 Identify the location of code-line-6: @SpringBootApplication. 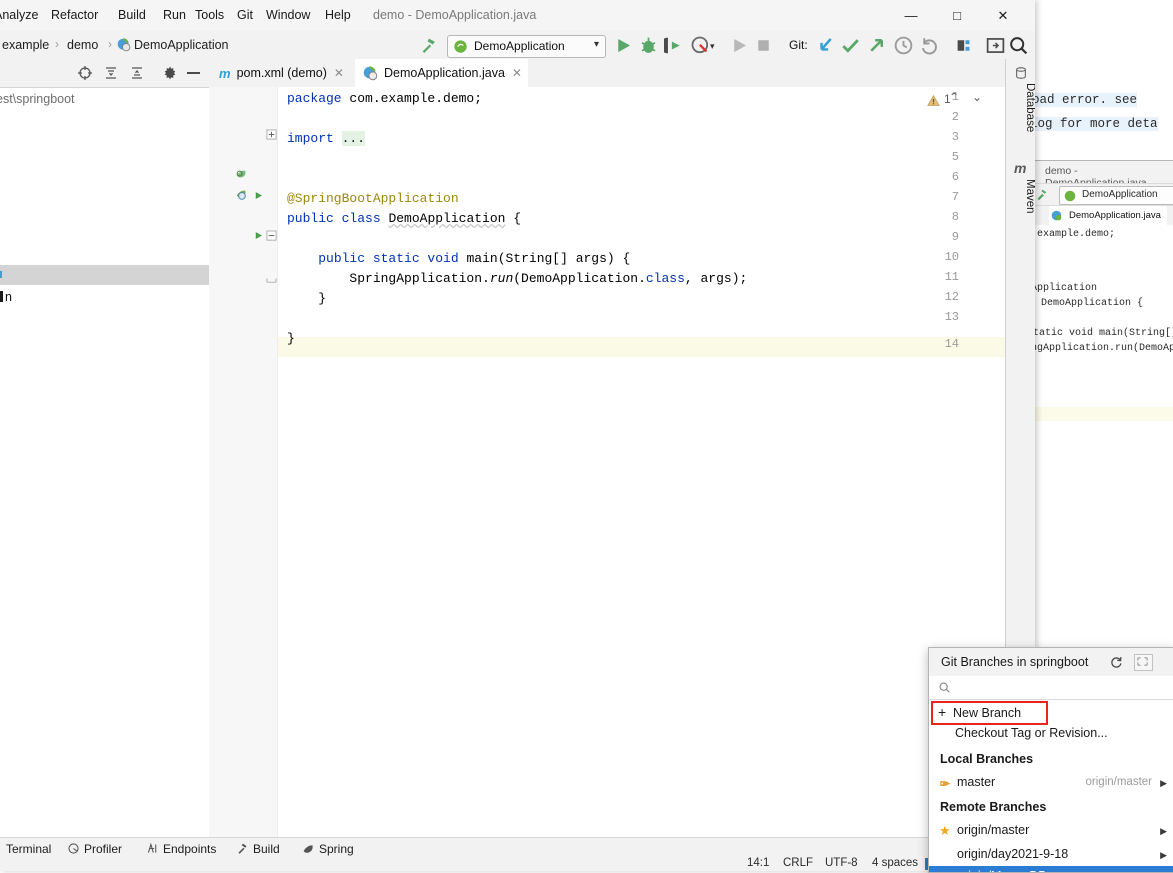
(373, 198).